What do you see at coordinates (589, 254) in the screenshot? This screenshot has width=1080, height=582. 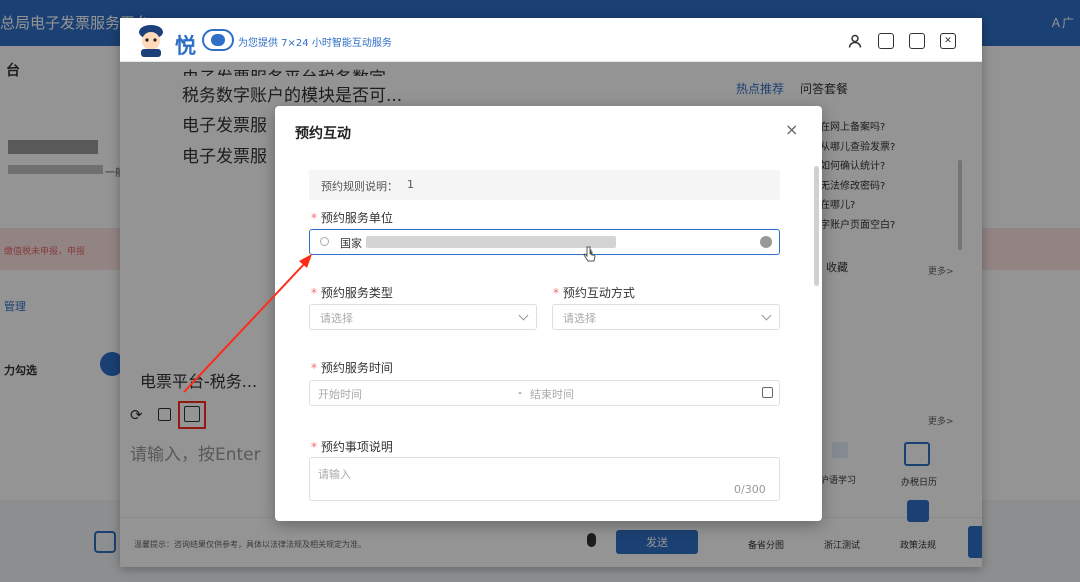 I see `mouse-cursor-icon` at bounding box center [589, 254].